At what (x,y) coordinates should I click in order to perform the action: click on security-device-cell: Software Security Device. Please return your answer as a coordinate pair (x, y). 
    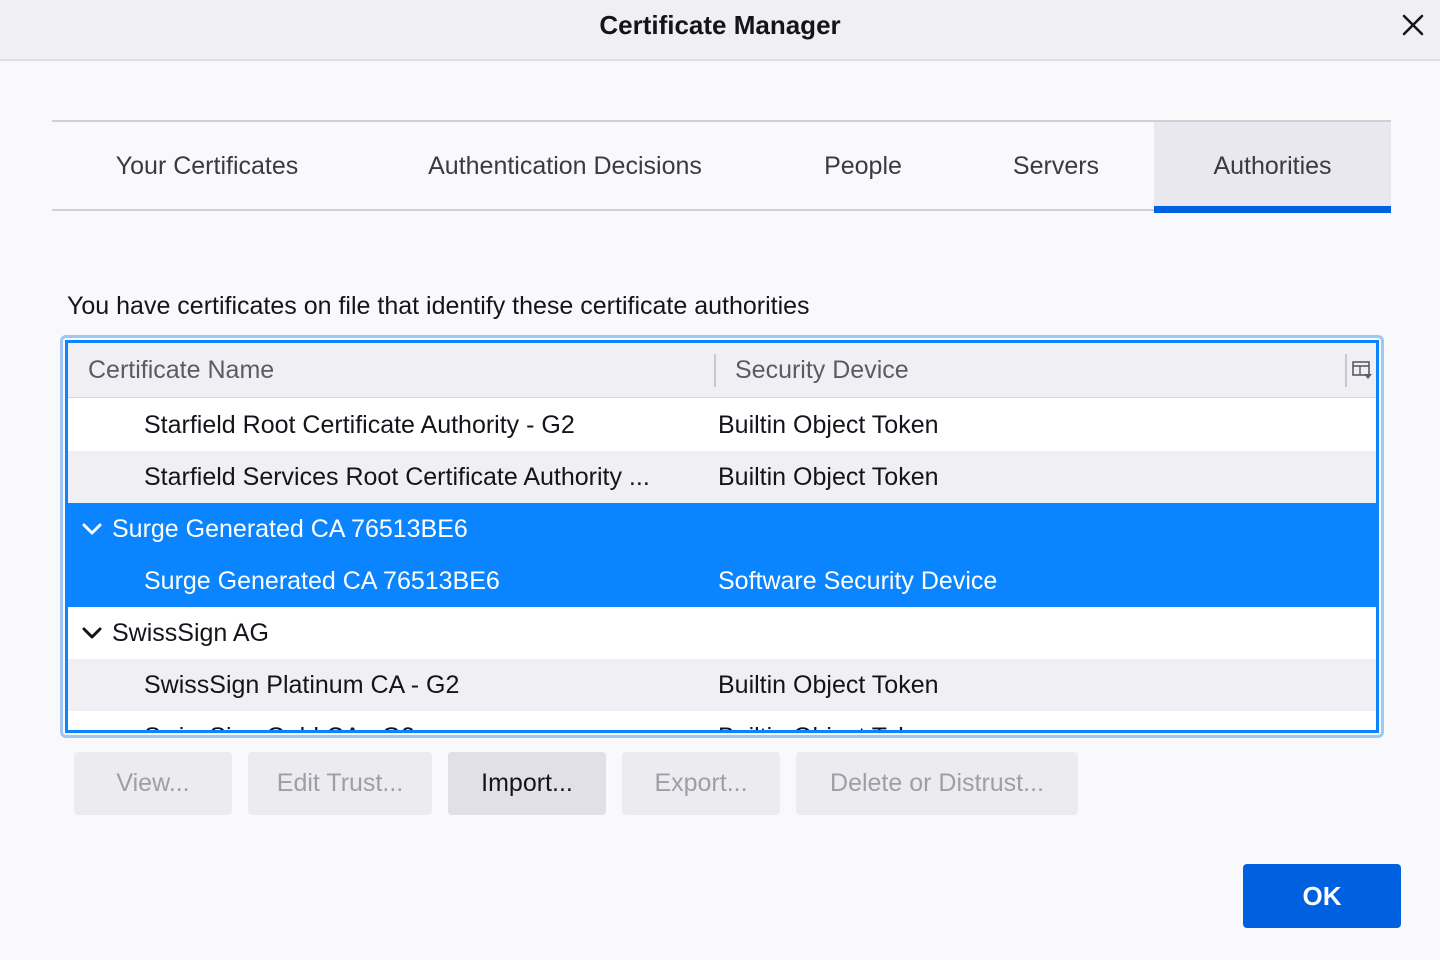
    Looking at the image, I should click on (858, 580).